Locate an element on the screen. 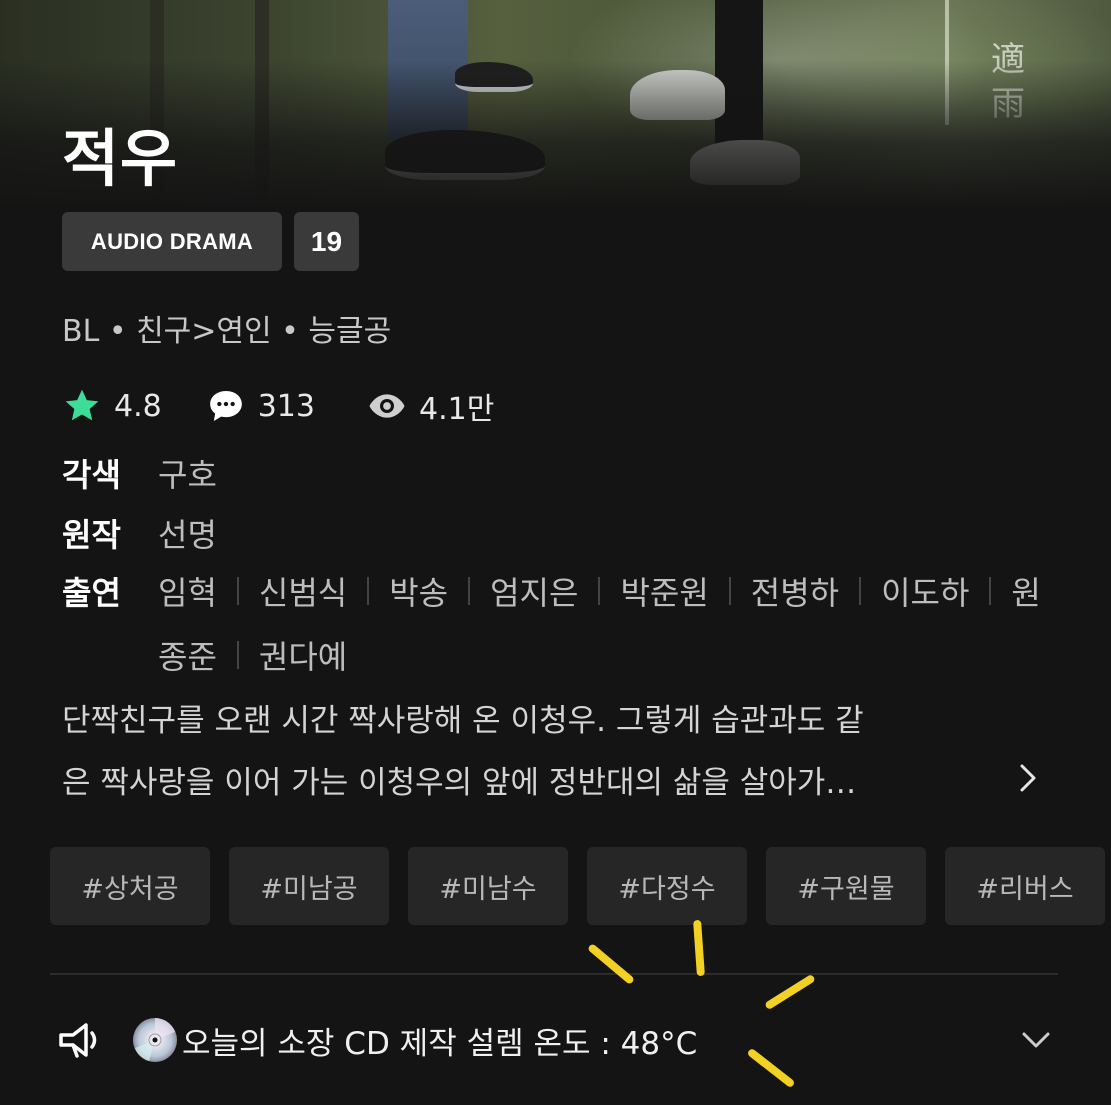 The width and height of the screenshot is (1111, 1105). cast-row: 임혁 신범식 박송 엄지은 박준원 전병하 이도하 원 is located at coordinates (599, 591).